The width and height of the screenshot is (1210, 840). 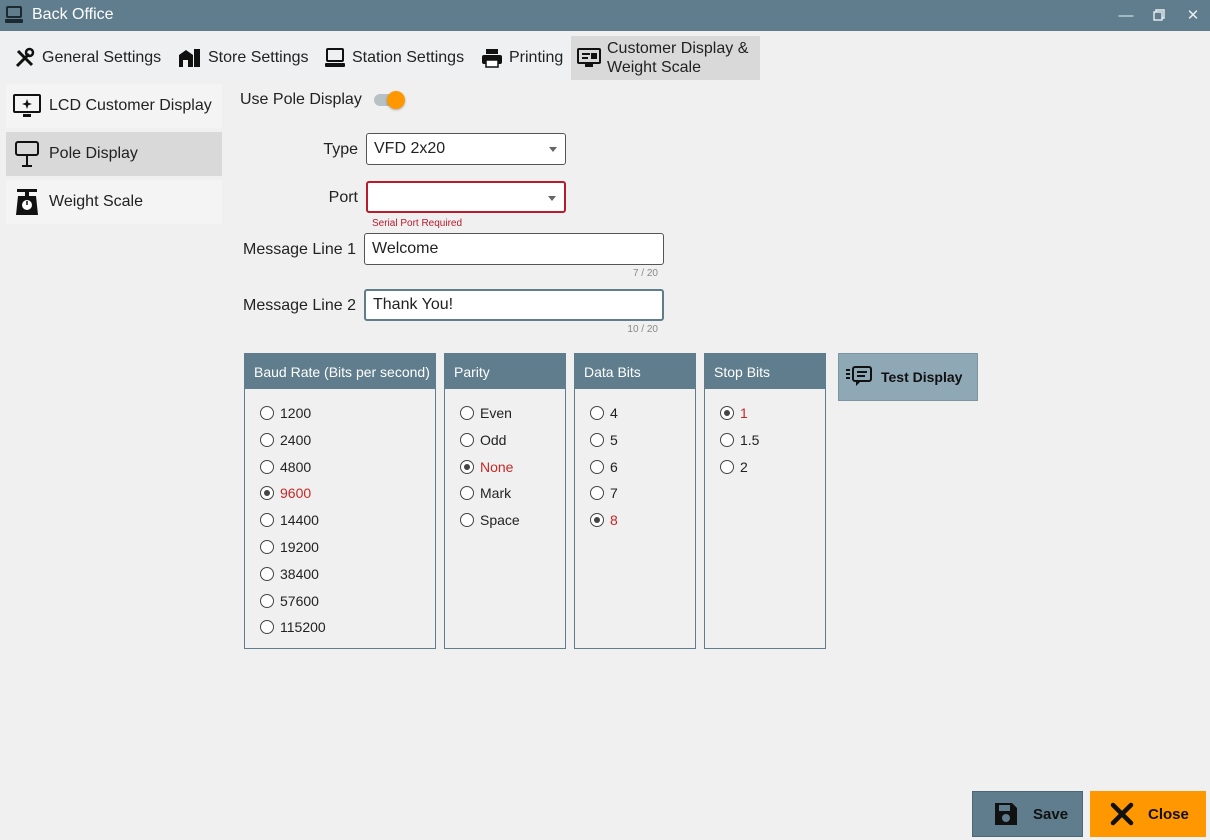 I want to click on tab-station-settings: Station Settings, so click(x=392, y=58).